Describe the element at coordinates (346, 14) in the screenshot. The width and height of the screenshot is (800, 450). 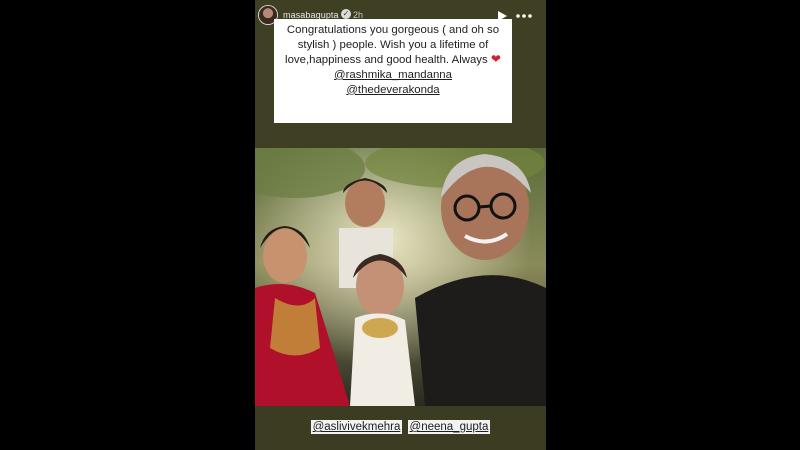
I see `verified-badge-icon: ✓` at that location.